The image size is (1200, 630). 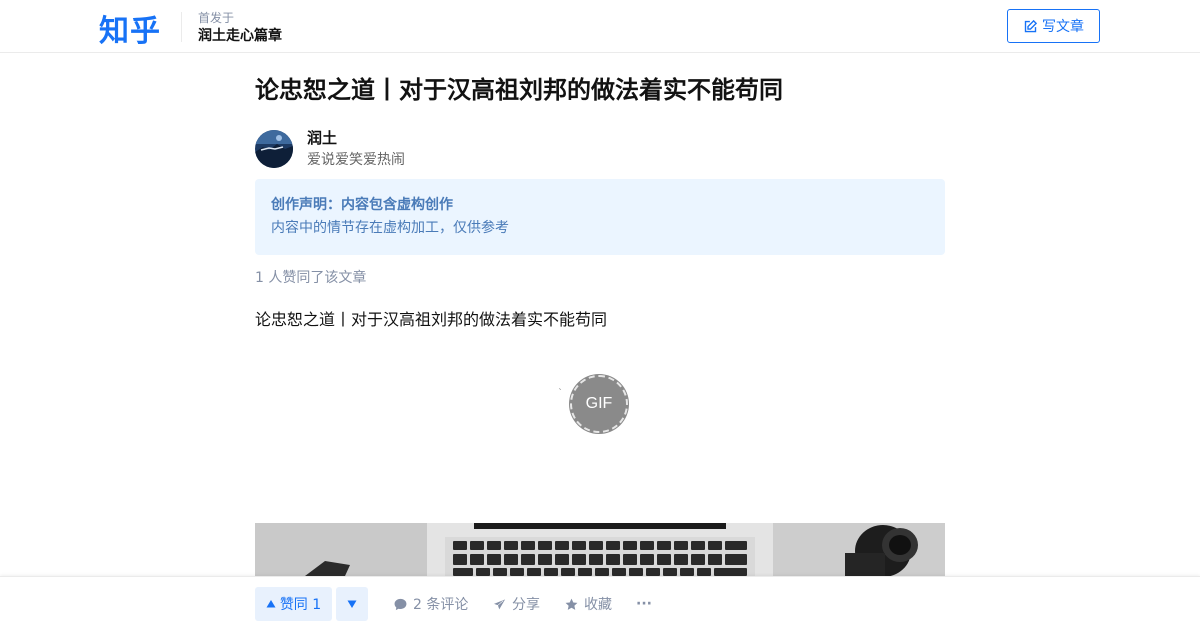 I want to click on creation-notice: 创作声明：内容包含虚构创作 内容中的情节存在虚构加工，仅供参考, so click(x=600, y=217).